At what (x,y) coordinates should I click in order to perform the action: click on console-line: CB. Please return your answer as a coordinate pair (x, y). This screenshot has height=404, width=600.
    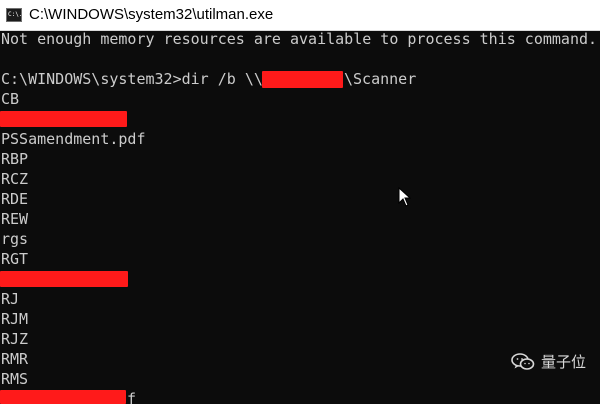
    Looking at the image, I should click on (10, 99).